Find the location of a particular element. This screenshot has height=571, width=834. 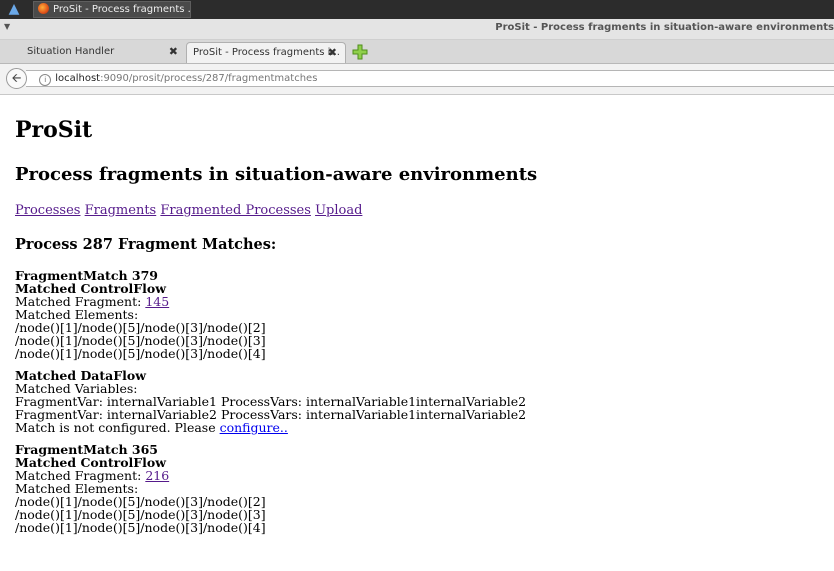

start-menu-icon: ▲ is located at coordinates (14, 9).